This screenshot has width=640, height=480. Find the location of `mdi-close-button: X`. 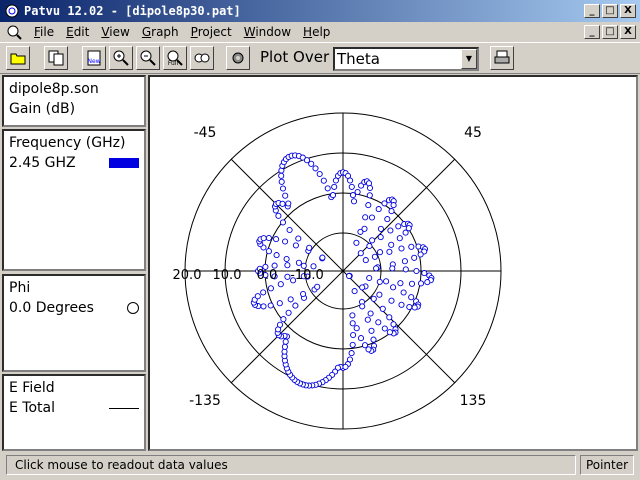

mdi-close-button: X is located at coordinates (628, 32).